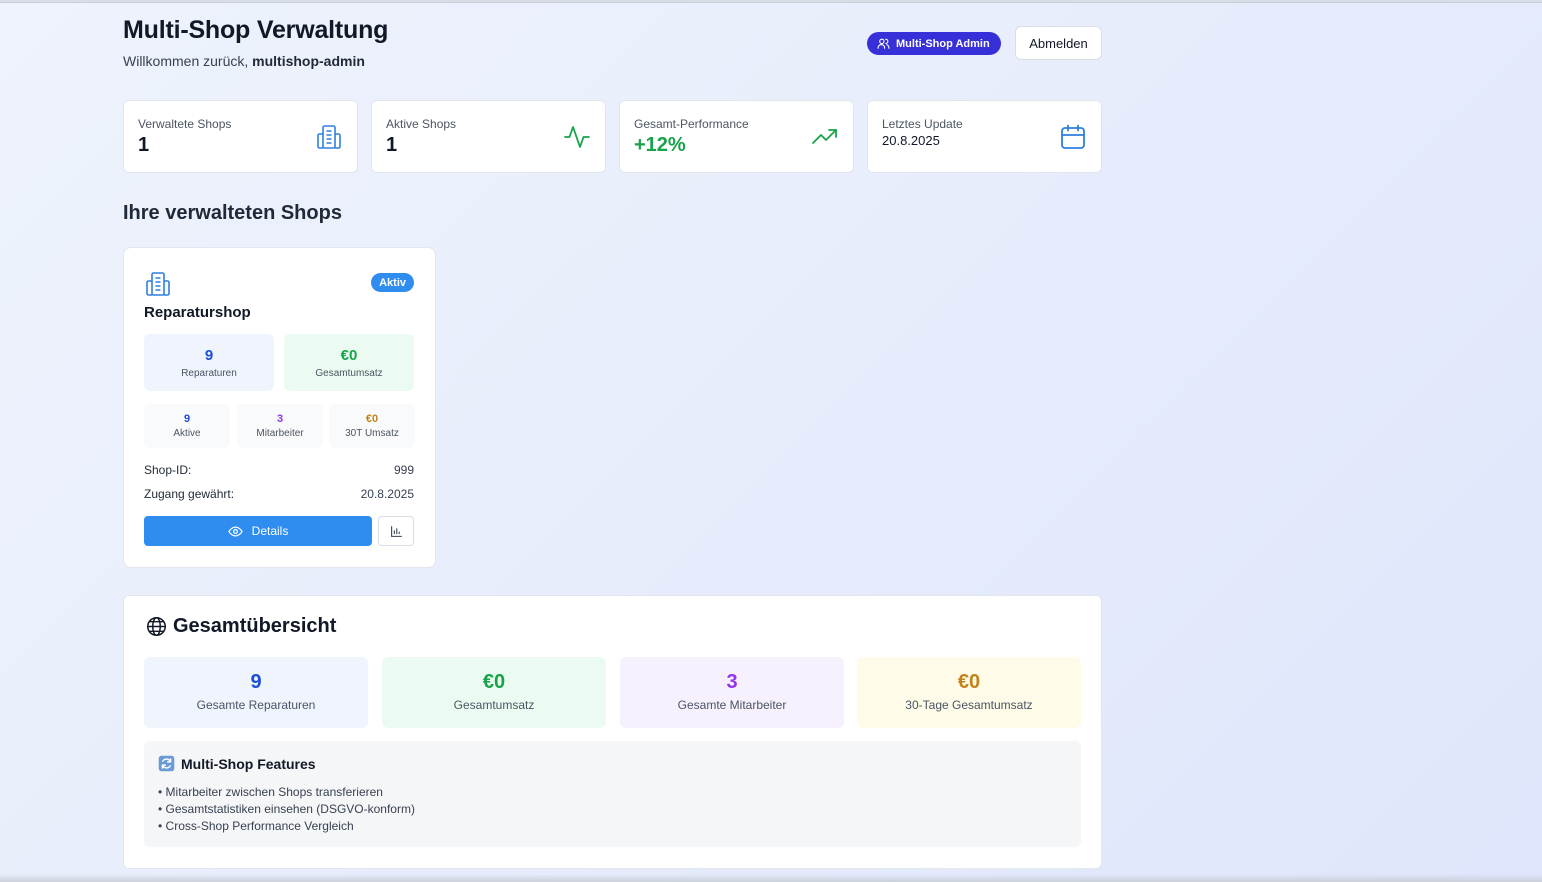  I want to click on total-staff-box: 3 Gesamte Mitarbeiter, so click(732, 692).